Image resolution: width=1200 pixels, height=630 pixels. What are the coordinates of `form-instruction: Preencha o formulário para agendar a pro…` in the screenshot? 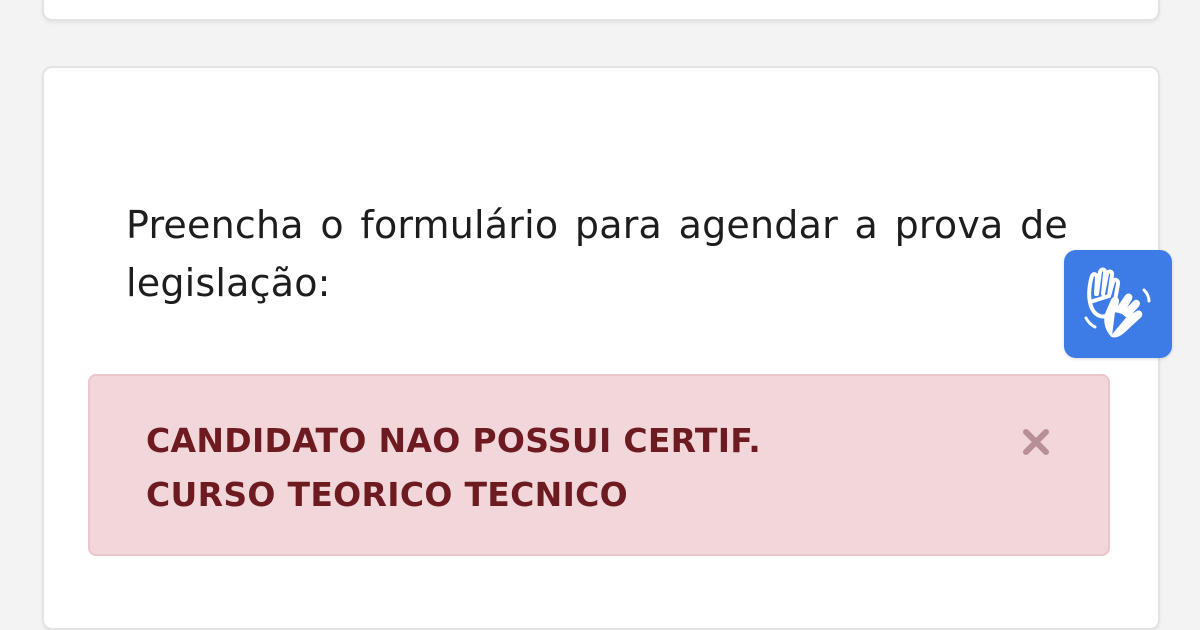 It's located at (597, 254).